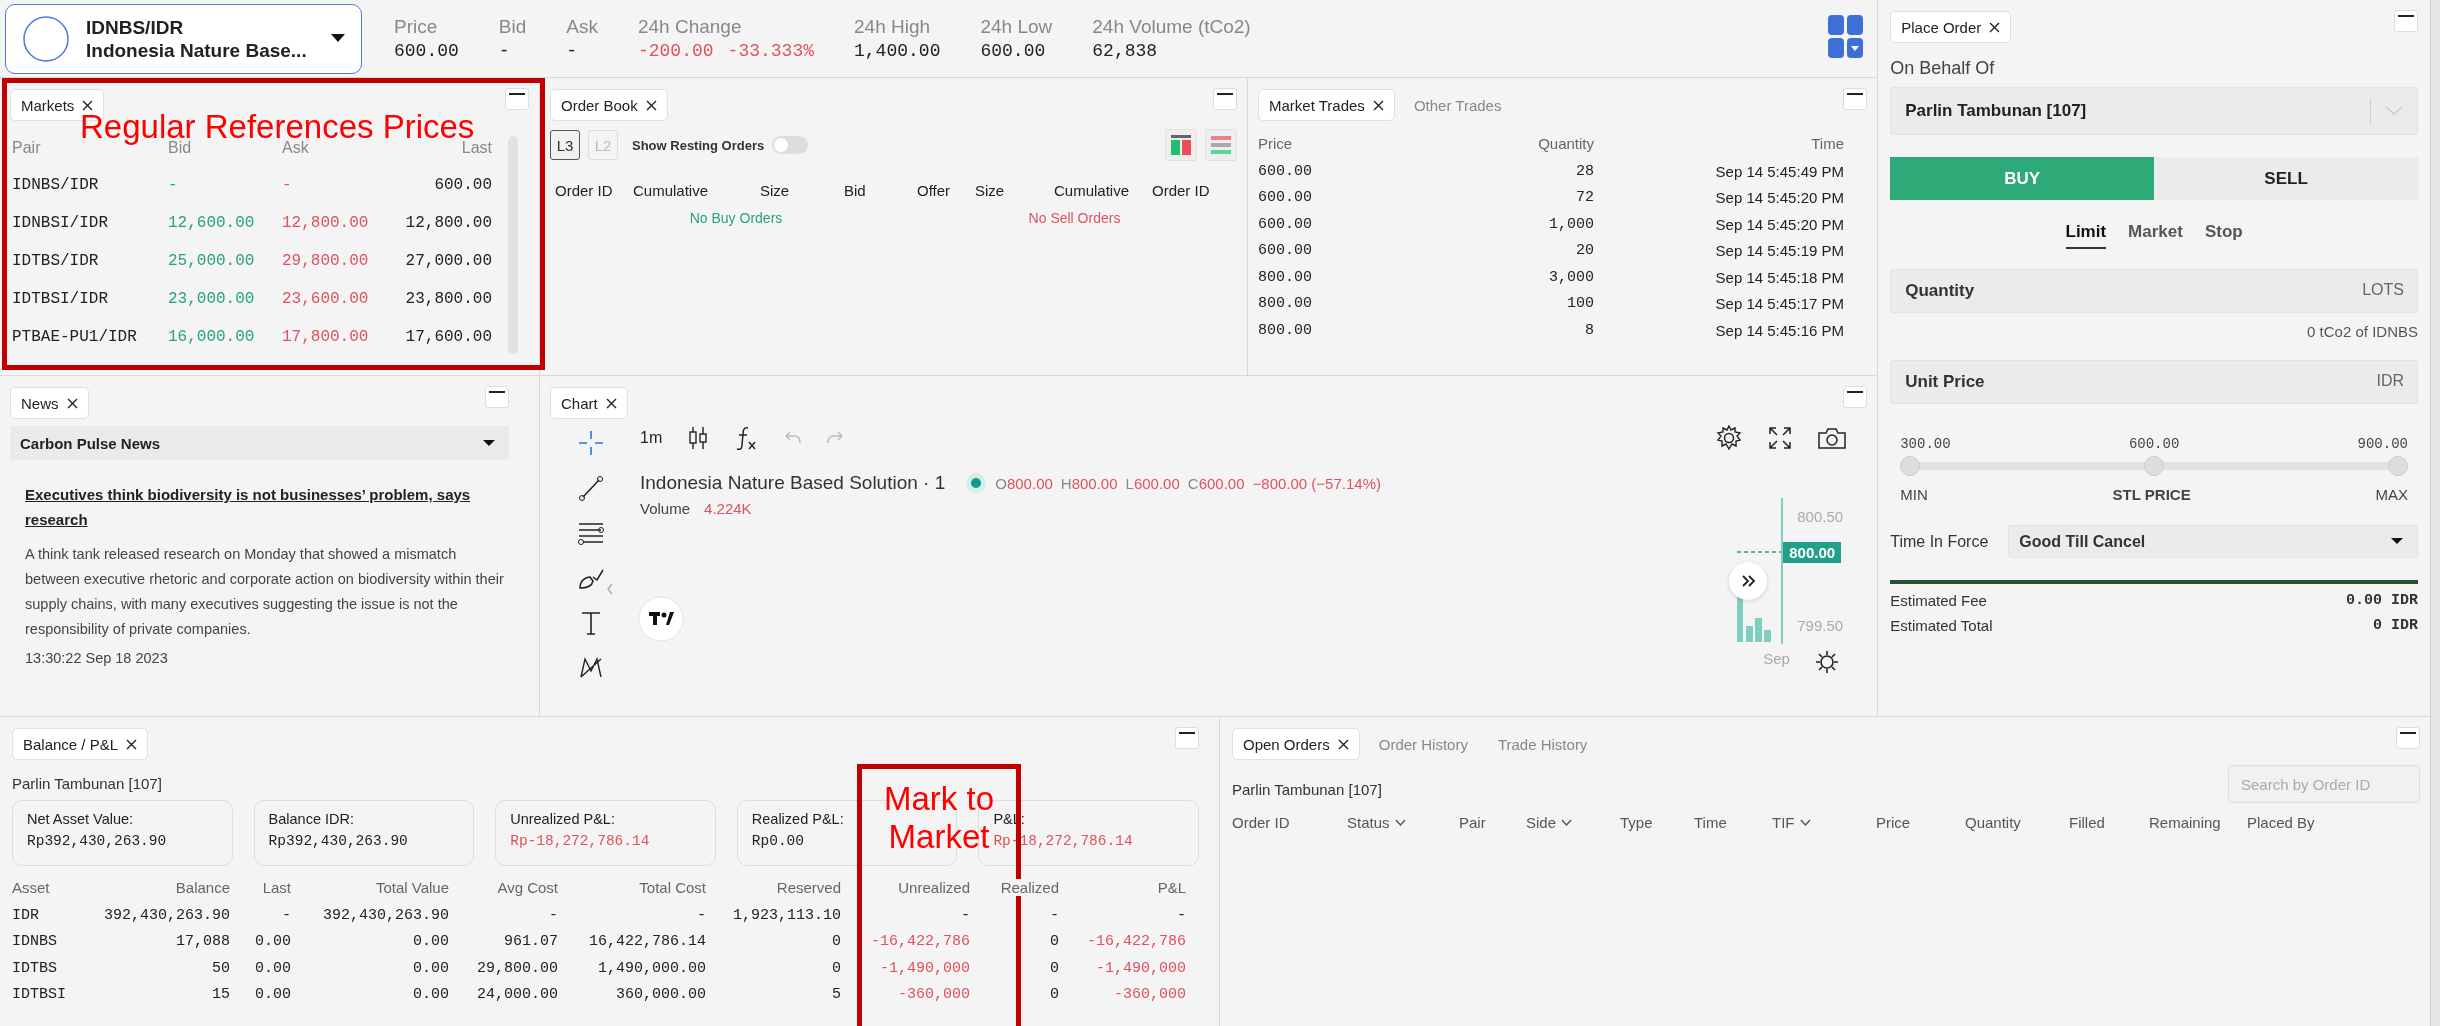 This screenshot has width=2440, height=1026. What do you see at coordinates (326, 299) in the screenshot?
I see `table-cell-text: 23,600.00` at bounding box center [326, 299].